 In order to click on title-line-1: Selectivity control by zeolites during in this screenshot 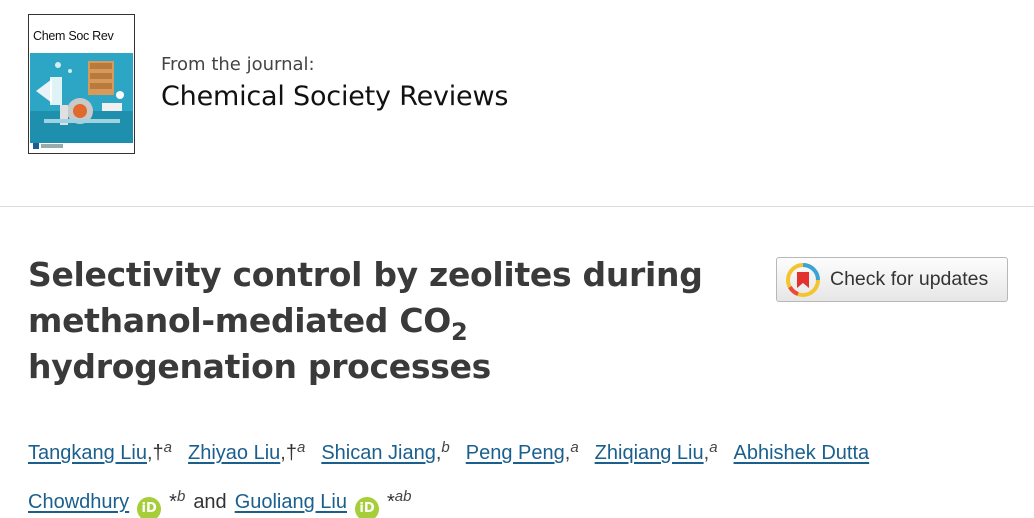, I will do `click(365, 274)`.